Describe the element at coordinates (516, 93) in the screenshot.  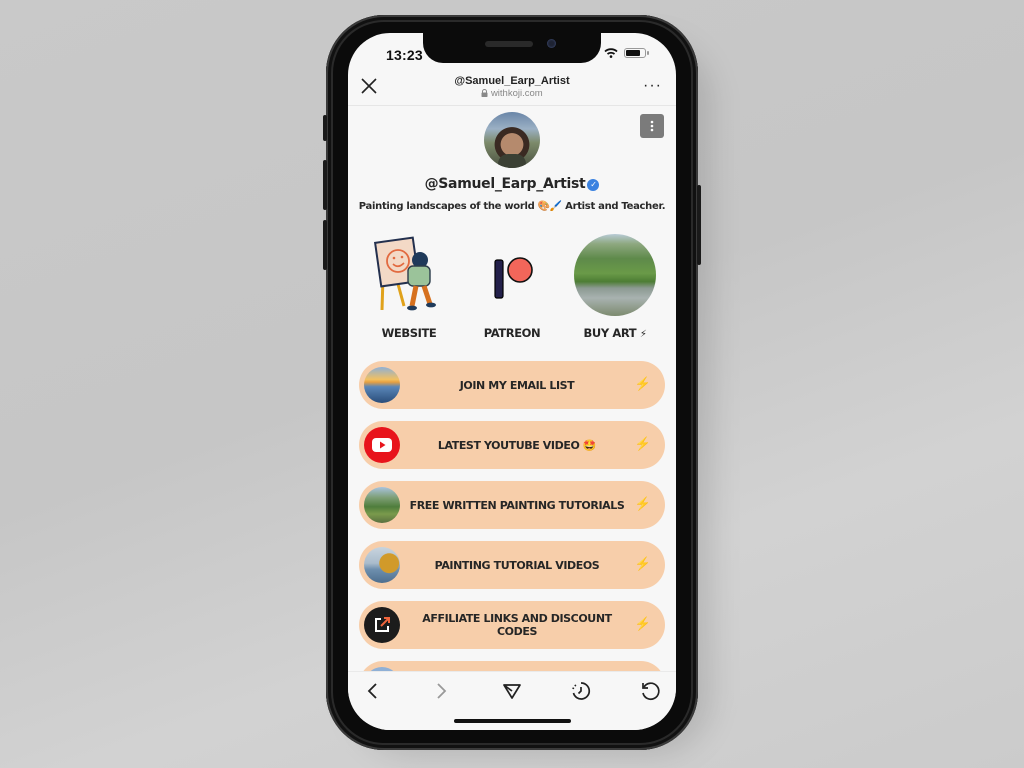
I see `domain-text: withkoji.com` at that location.